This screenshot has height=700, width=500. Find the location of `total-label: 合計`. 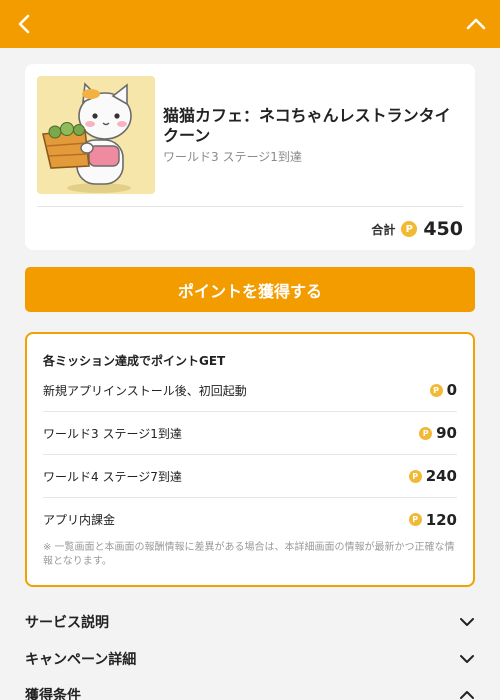

total-label: 合計 is located at coordinates (383, 229).